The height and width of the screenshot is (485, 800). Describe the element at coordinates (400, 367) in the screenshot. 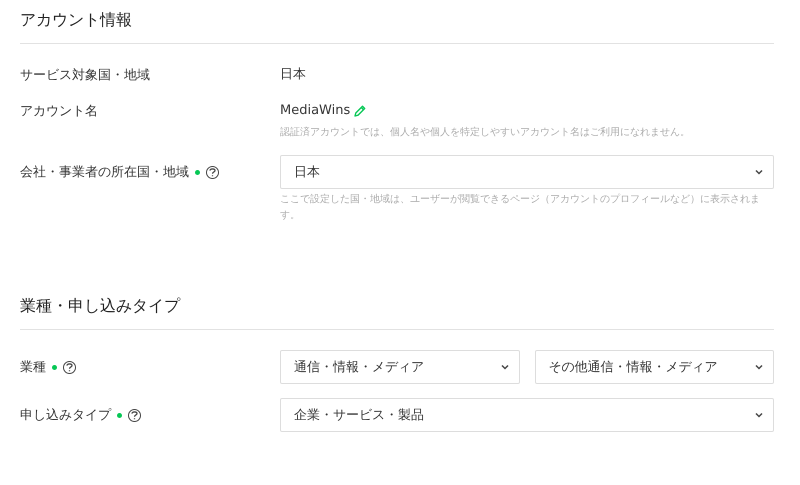

I see `dropdown-select: 通信・情報・メディア` at that location.